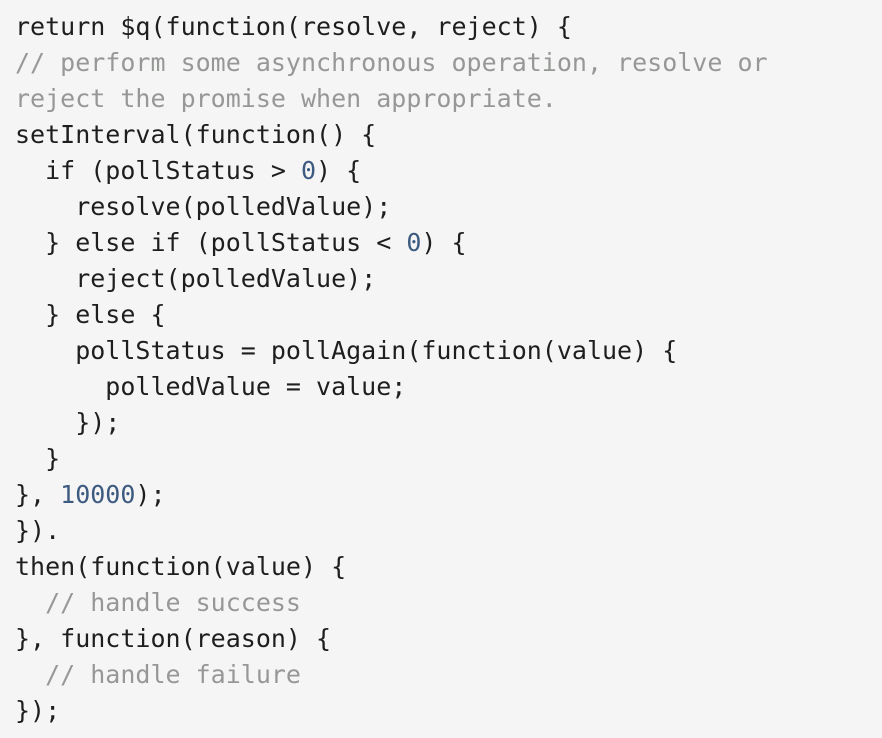 The height and width of the screenshot is (738, 882). What do you see at coordinates (158, 674) in the screenshot?
I see `code-comment: // handle failure` at bounding box center [158, 674].